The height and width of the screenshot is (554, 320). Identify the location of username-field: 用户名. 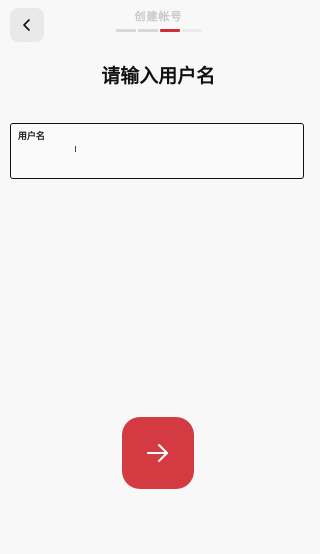
(157, 151).